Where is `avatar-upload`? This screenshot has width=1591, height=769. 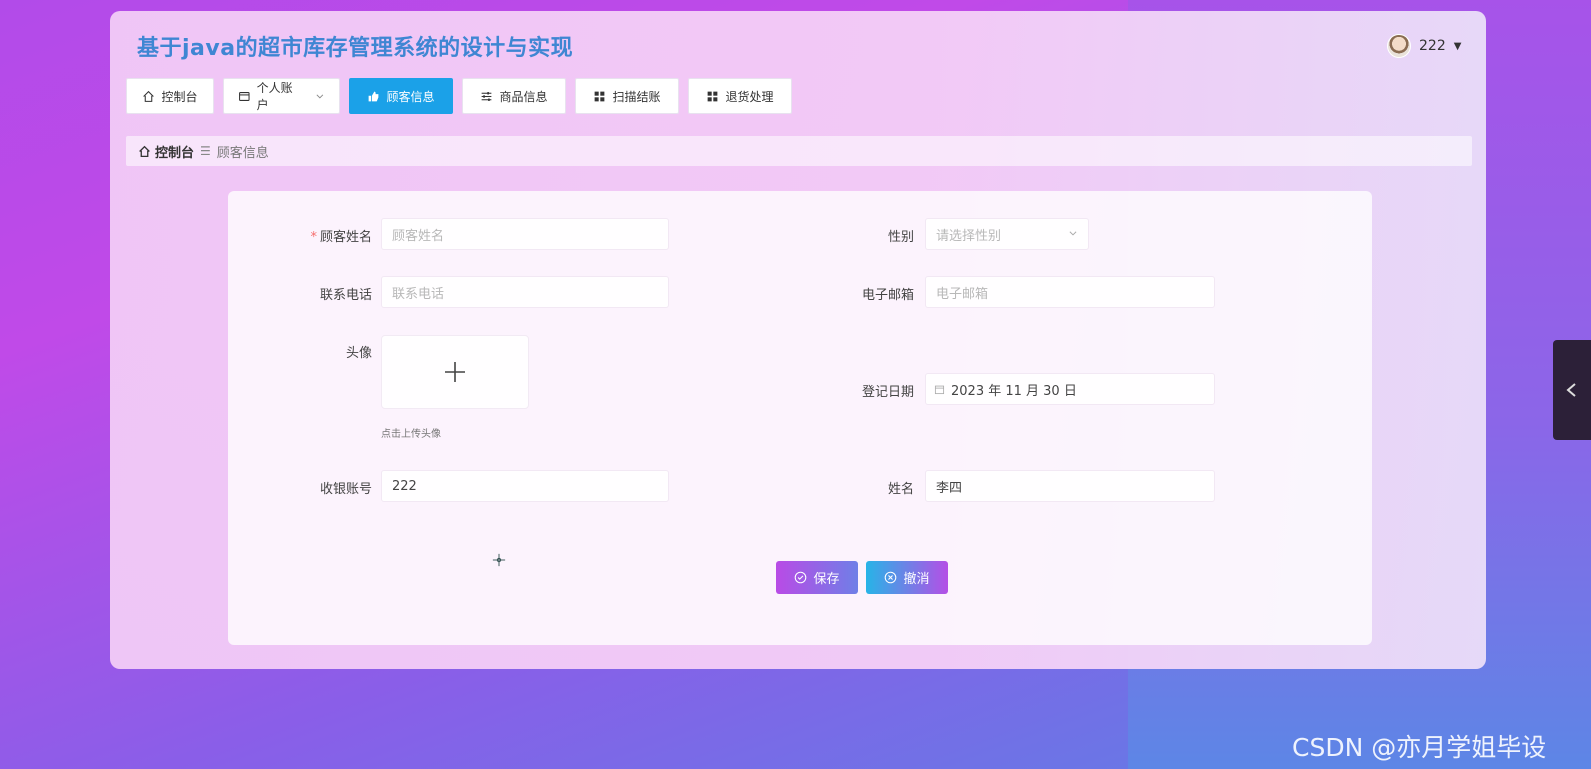 avatar-upload is located at coordinates (455, 372).